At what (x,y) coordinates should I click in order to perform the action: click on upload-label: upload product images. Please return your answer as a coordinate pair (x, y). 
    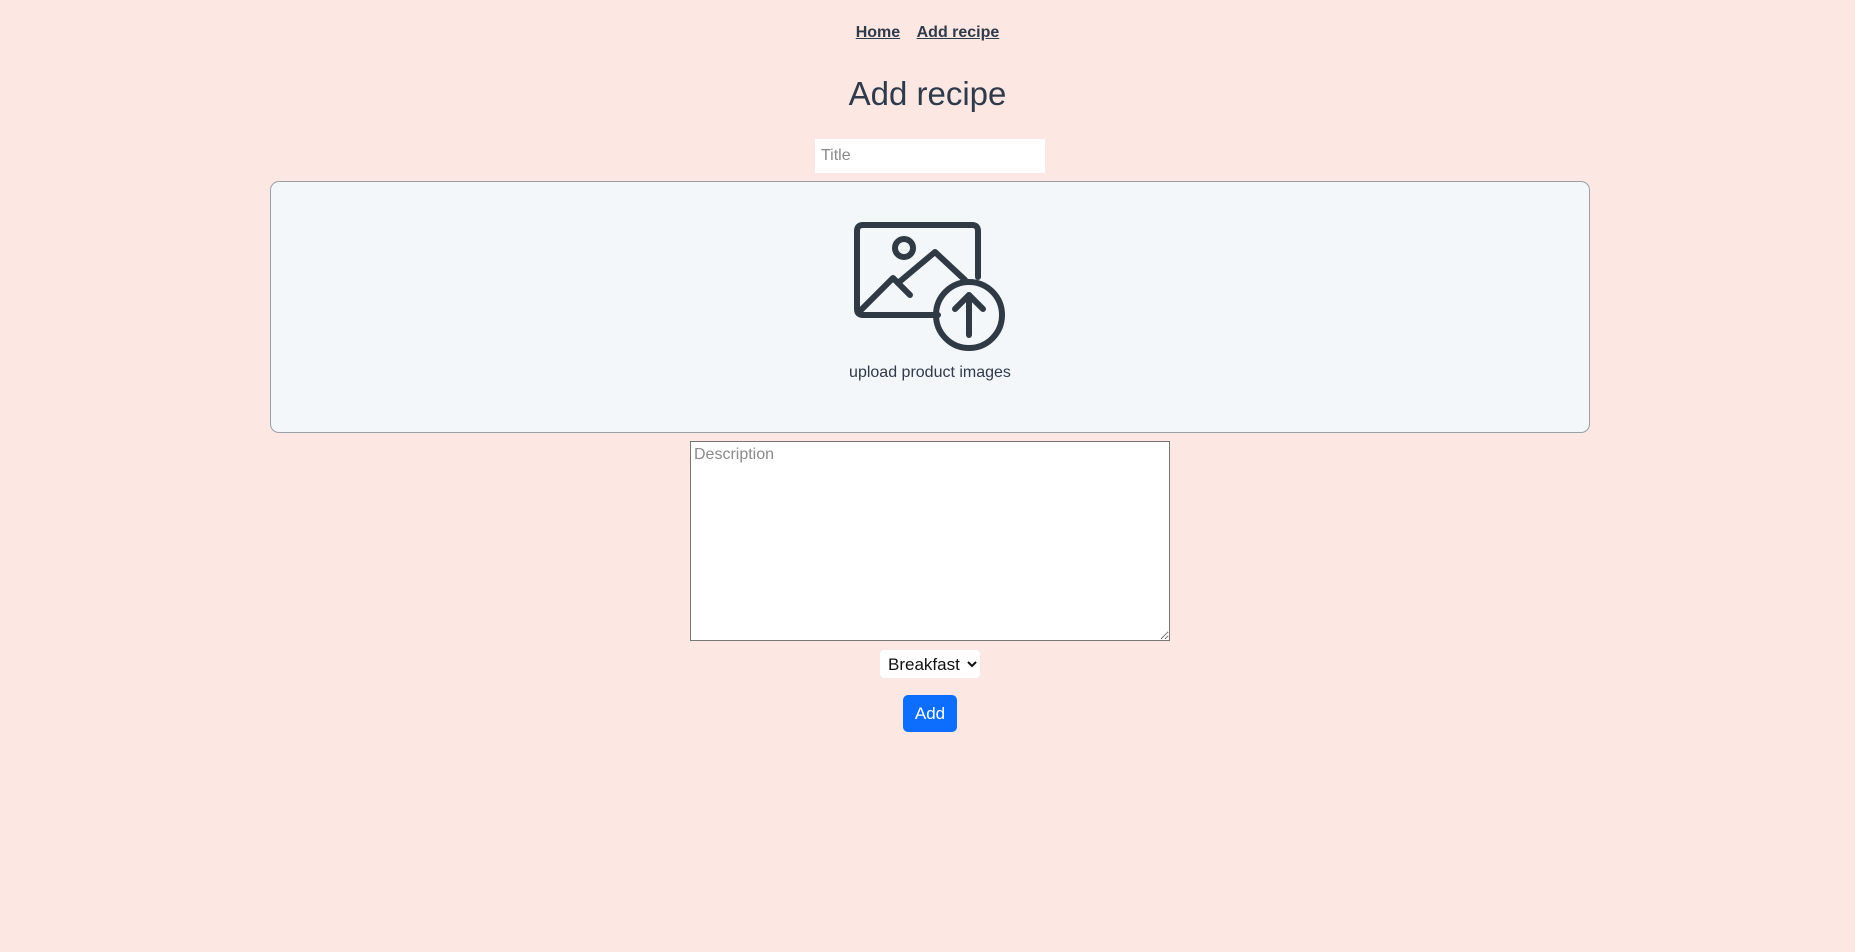
    Looking at the image, I should click on (930, 372).